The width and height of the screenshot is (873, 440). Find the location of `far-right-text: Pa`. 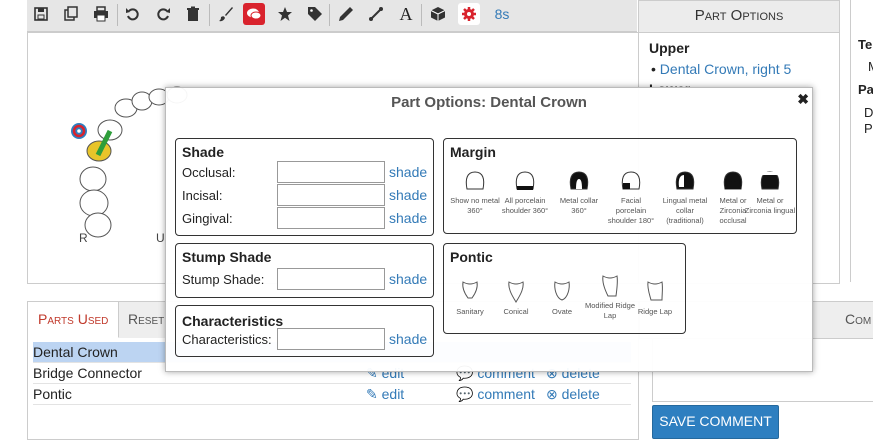

far-right-text: Pa is located at coordinates (865, 89).